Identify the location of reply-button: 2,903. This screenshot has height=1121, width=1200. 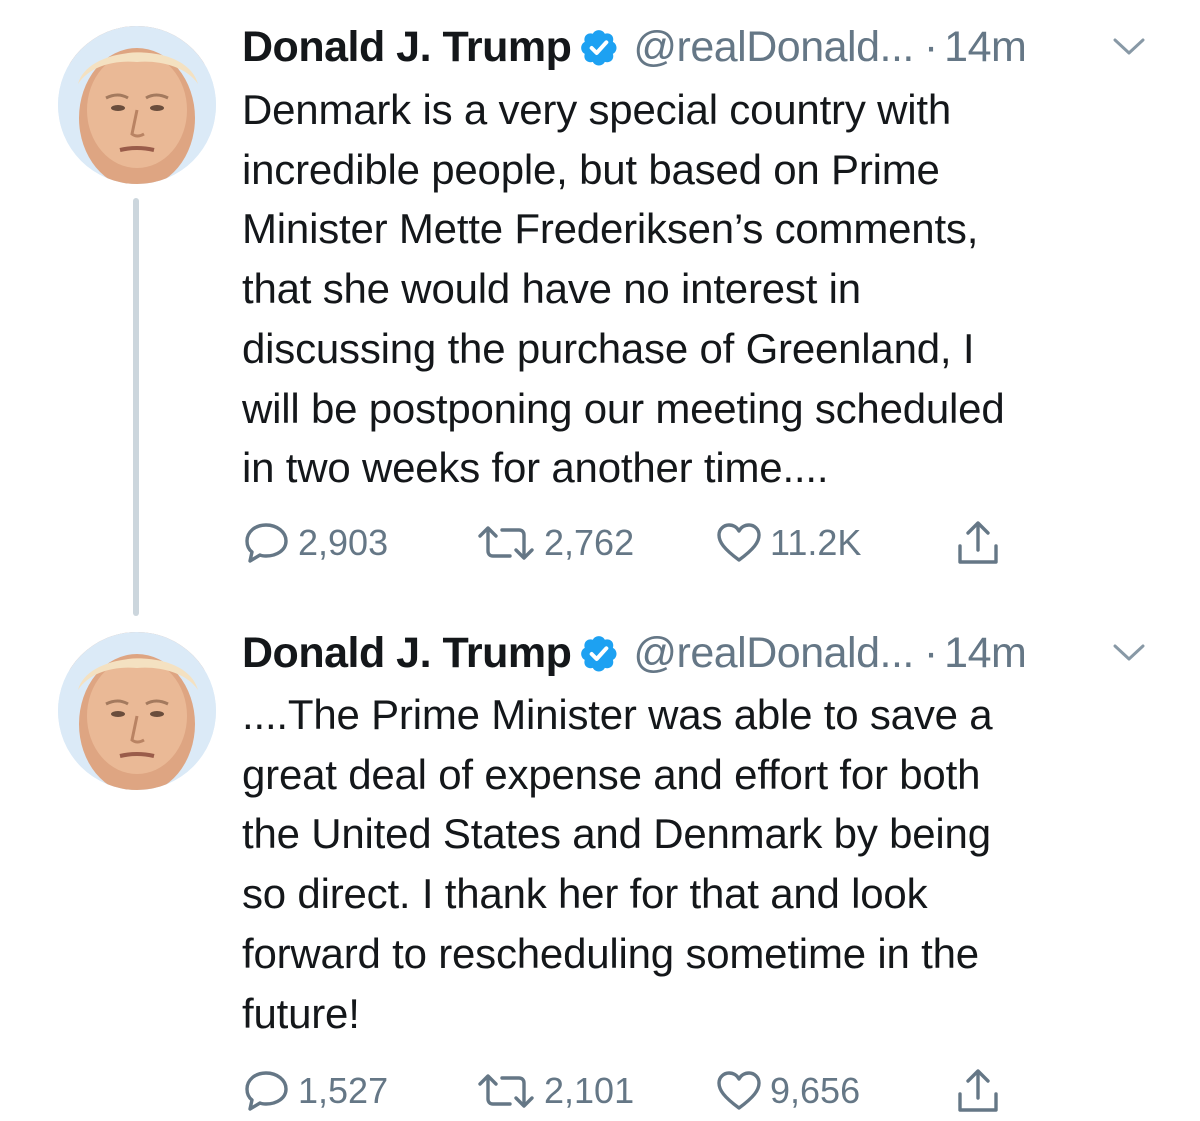
(316, 543).